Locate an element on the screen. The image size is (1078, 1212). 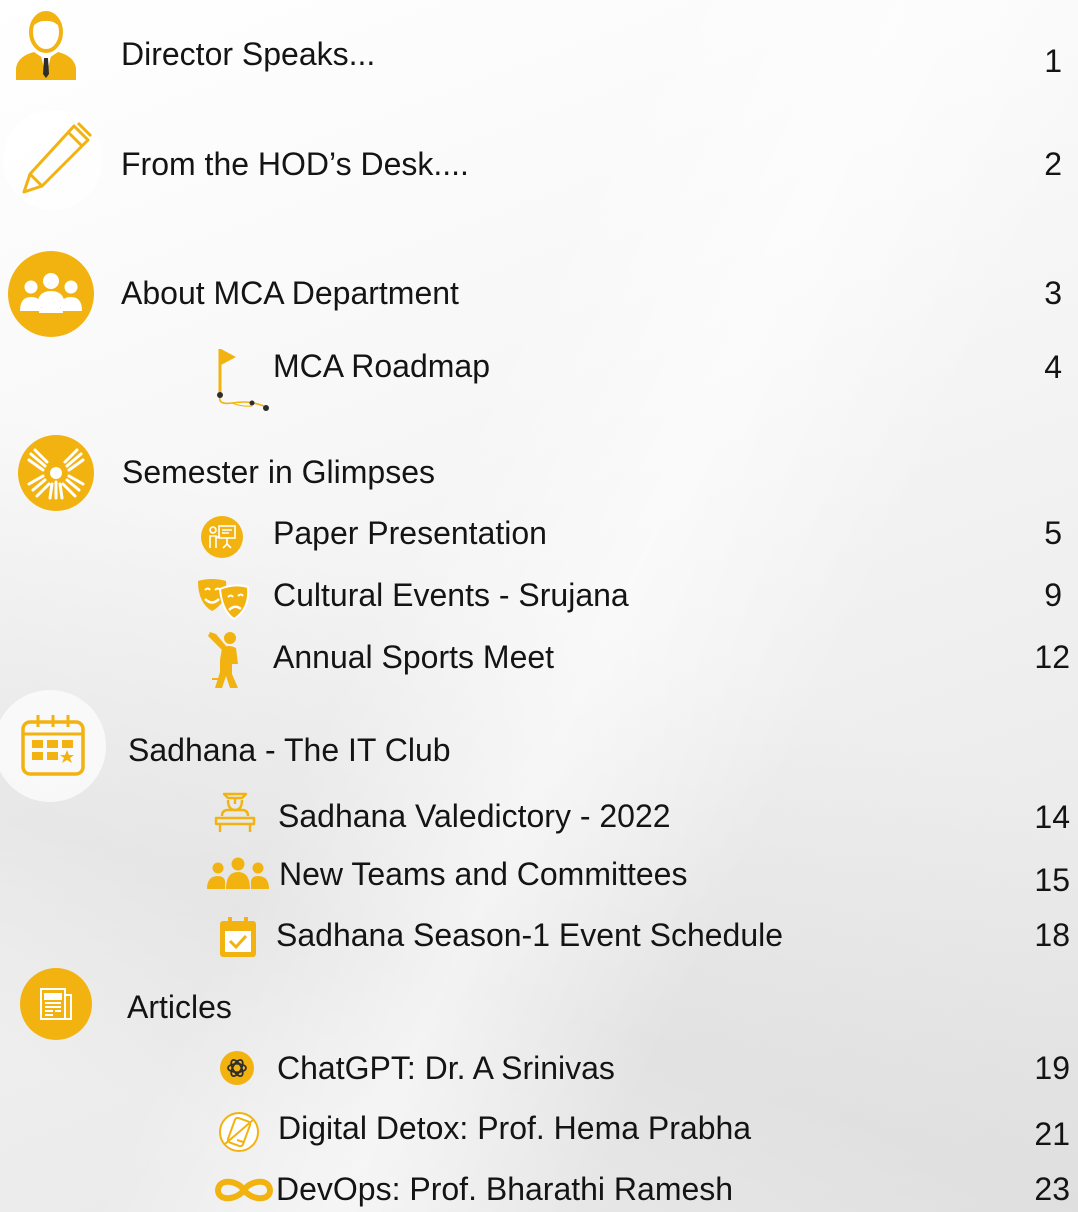
toc-title: Digital Detox: Prof. Hema Prabha is located at coordinates (515, 1128).